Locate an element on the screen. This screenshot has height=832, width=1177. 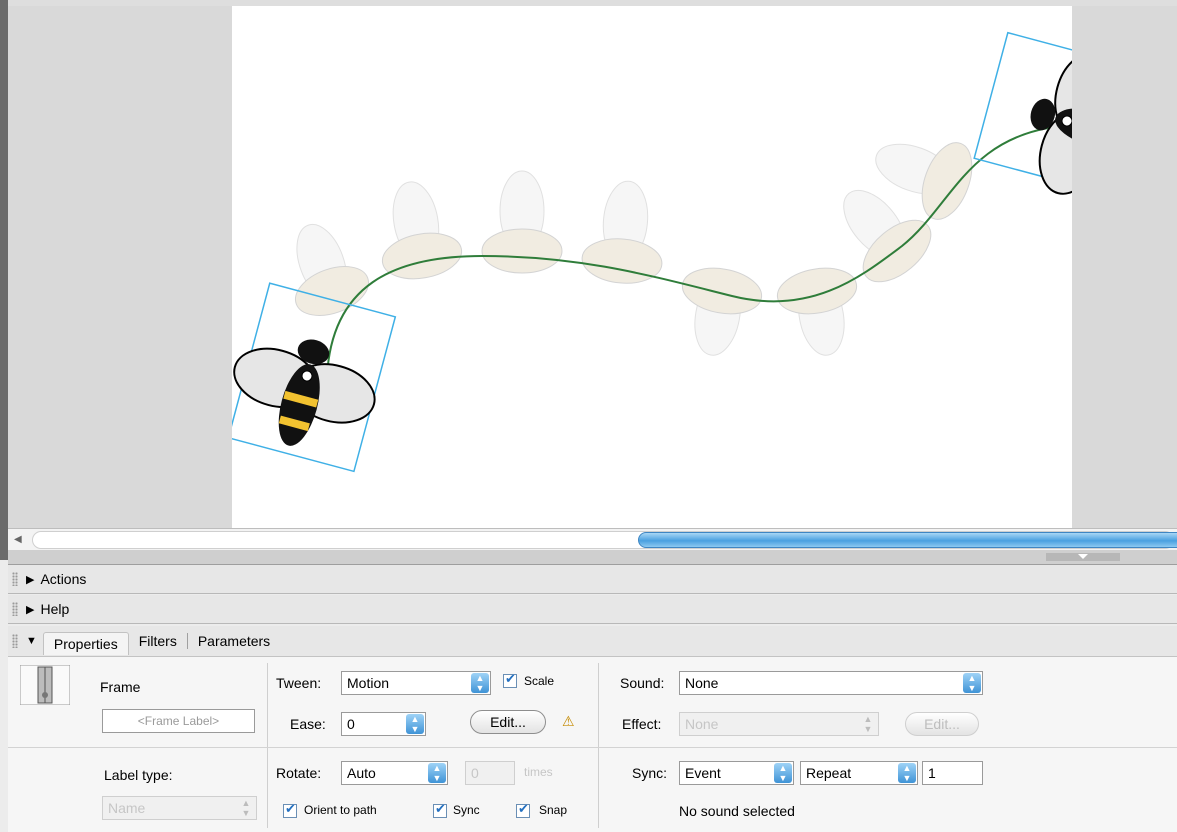
bee-end-keyframe is located at coordinates (1068, 116).